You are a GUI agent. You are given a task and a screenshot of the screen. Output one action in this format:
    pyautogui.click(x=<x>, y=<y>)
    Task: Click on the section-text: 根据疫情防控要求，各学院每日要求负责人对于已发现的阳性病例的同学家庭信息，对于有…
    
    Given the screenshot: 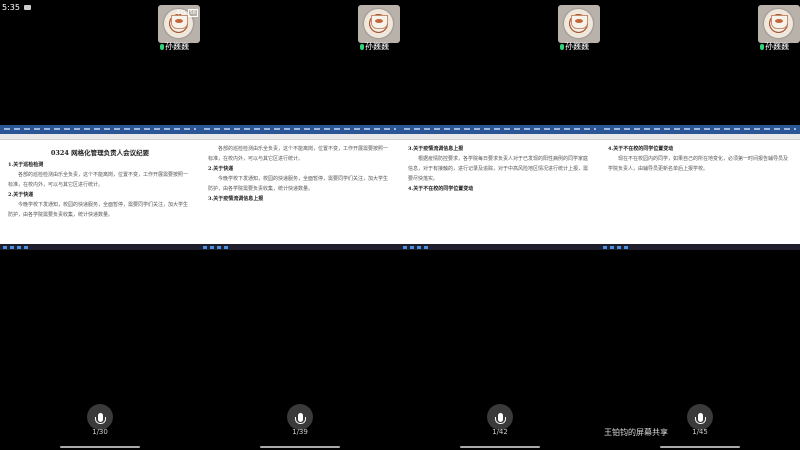 What is the action you would take?
    pyautogui.click(x=498, y=169)
    